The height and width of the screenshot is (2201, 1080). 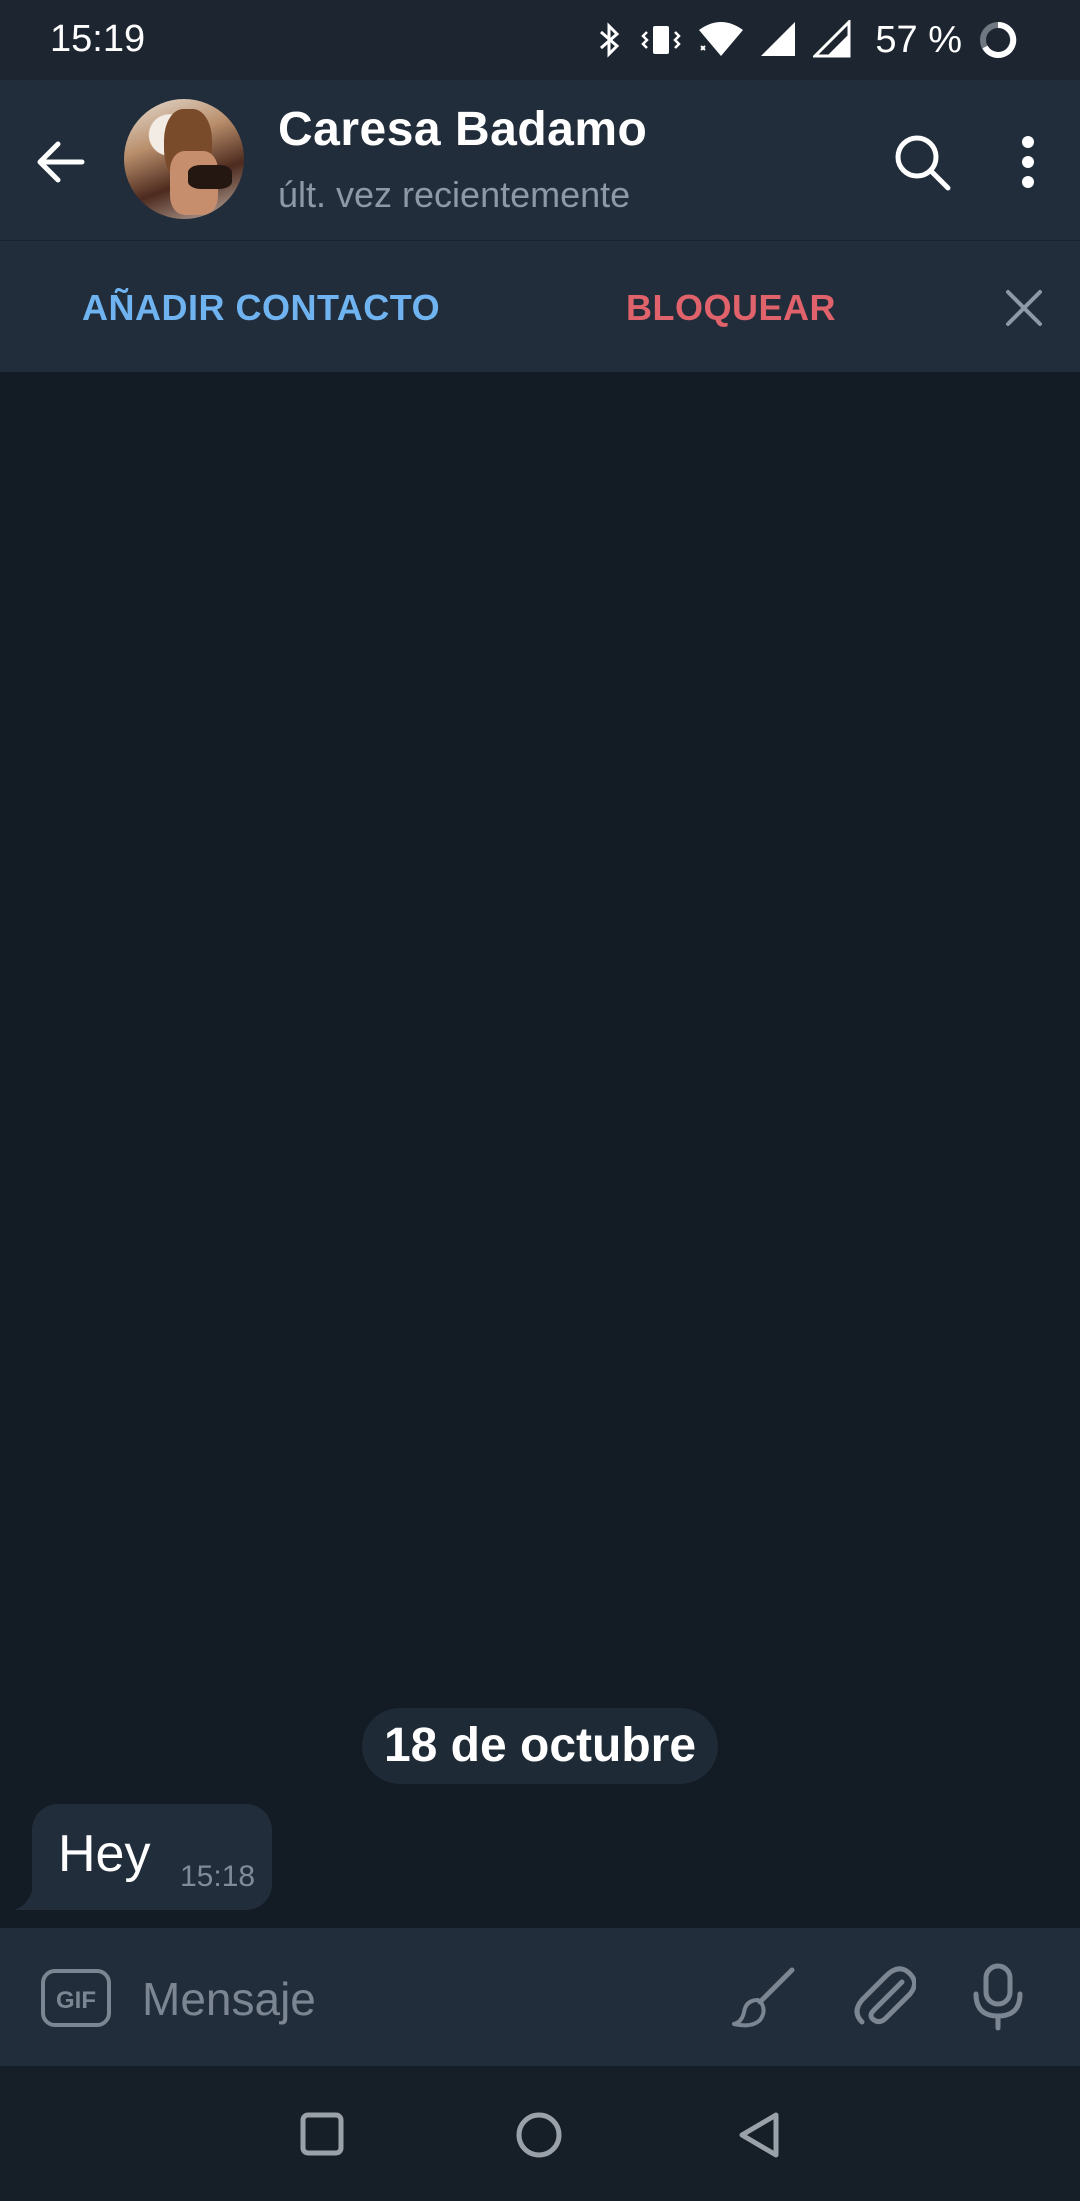 I want to click on microphone-icon, so click(x=998, y=1997).